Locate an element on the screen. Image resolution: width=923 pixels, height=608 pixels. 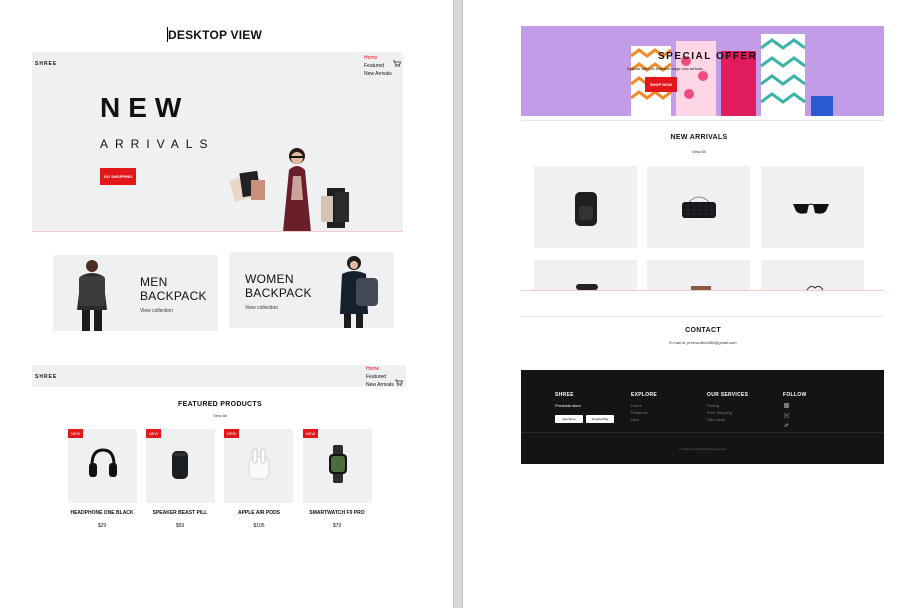
product-card-headphone: NEW is located at coordinates (102, 466).